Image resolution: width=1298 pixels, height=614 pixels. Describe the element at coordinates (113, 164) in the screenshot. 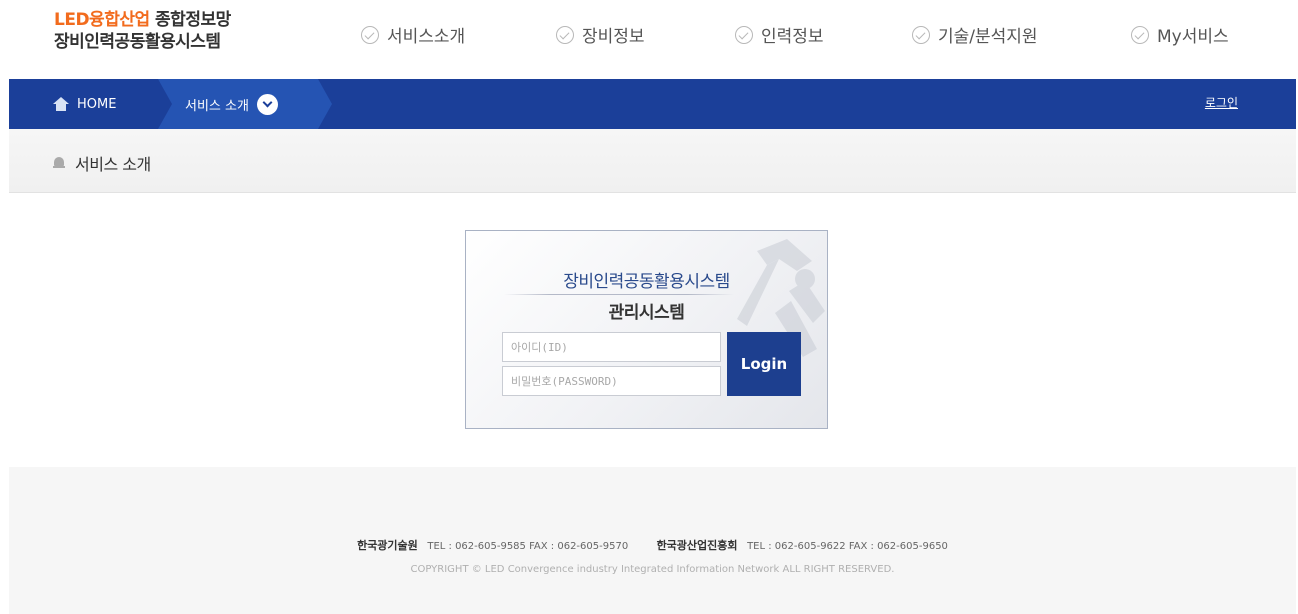

I see `page-title-text: 서비스 소개` at that location.